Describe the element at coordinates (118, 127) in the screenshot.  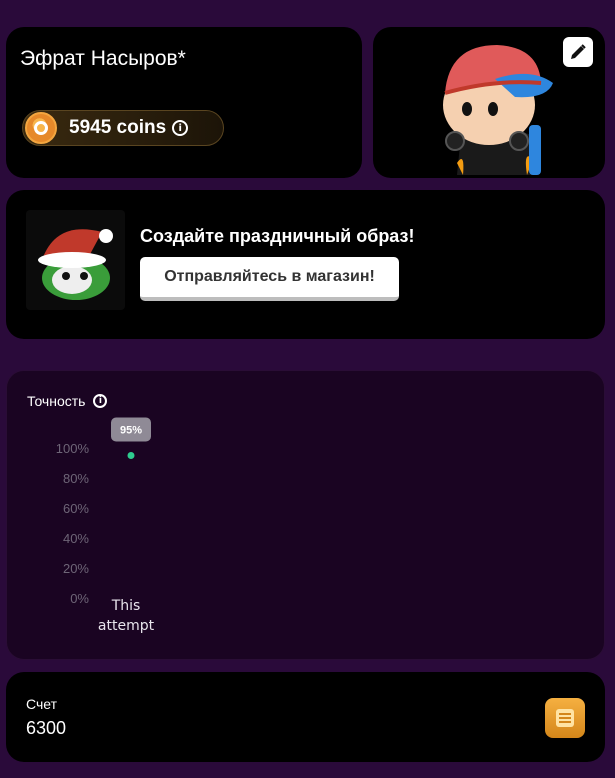
I see `coins-count: 5945 coins` at that location.